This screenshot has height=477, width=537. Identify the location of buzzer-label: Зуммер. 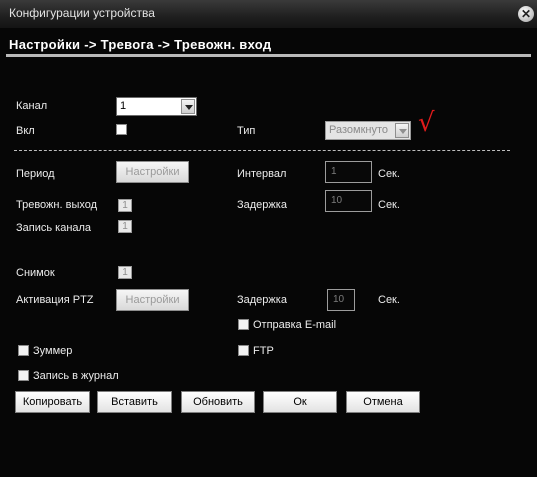
(53, 351).